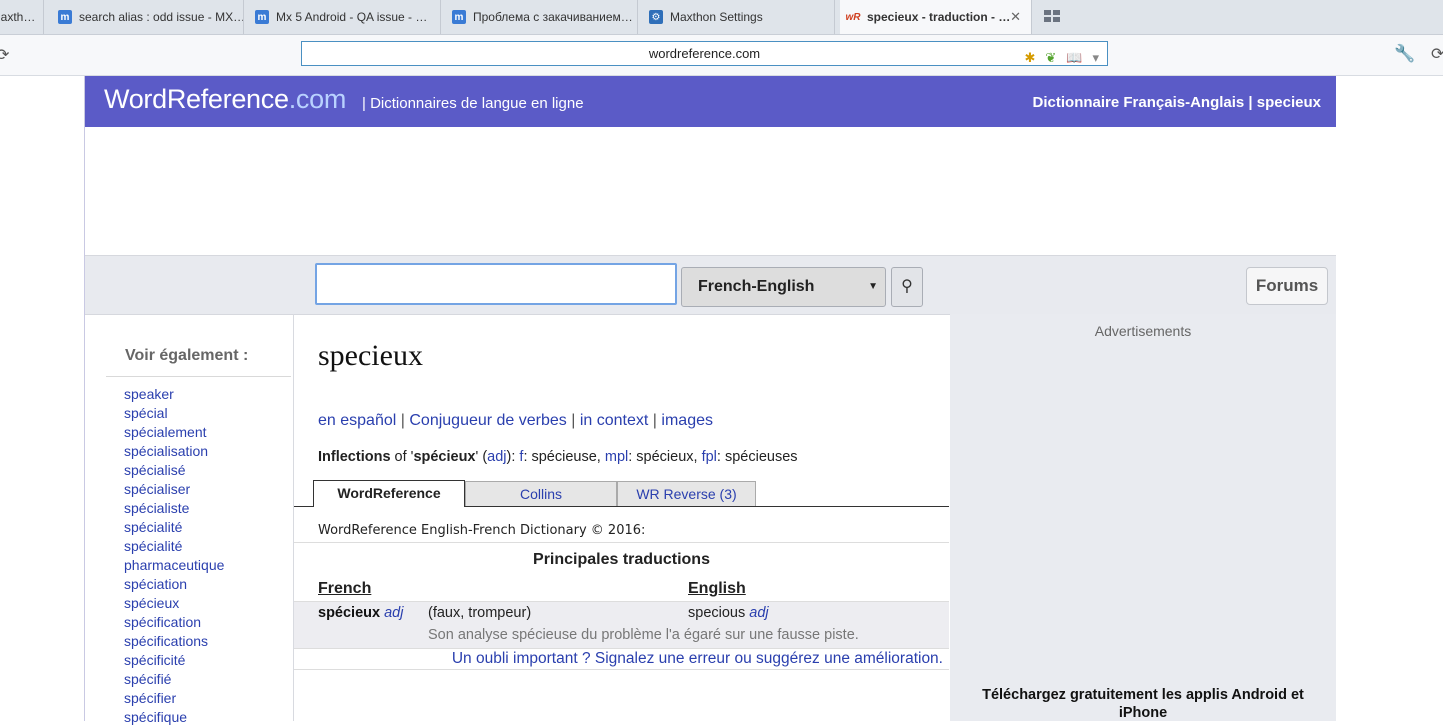 This screenshot has width=1443, height=727. What do you see at coordinates (174, 698) in the screenshot?
I see `see-also-link: spécifier` at bounding box center [174, 698].